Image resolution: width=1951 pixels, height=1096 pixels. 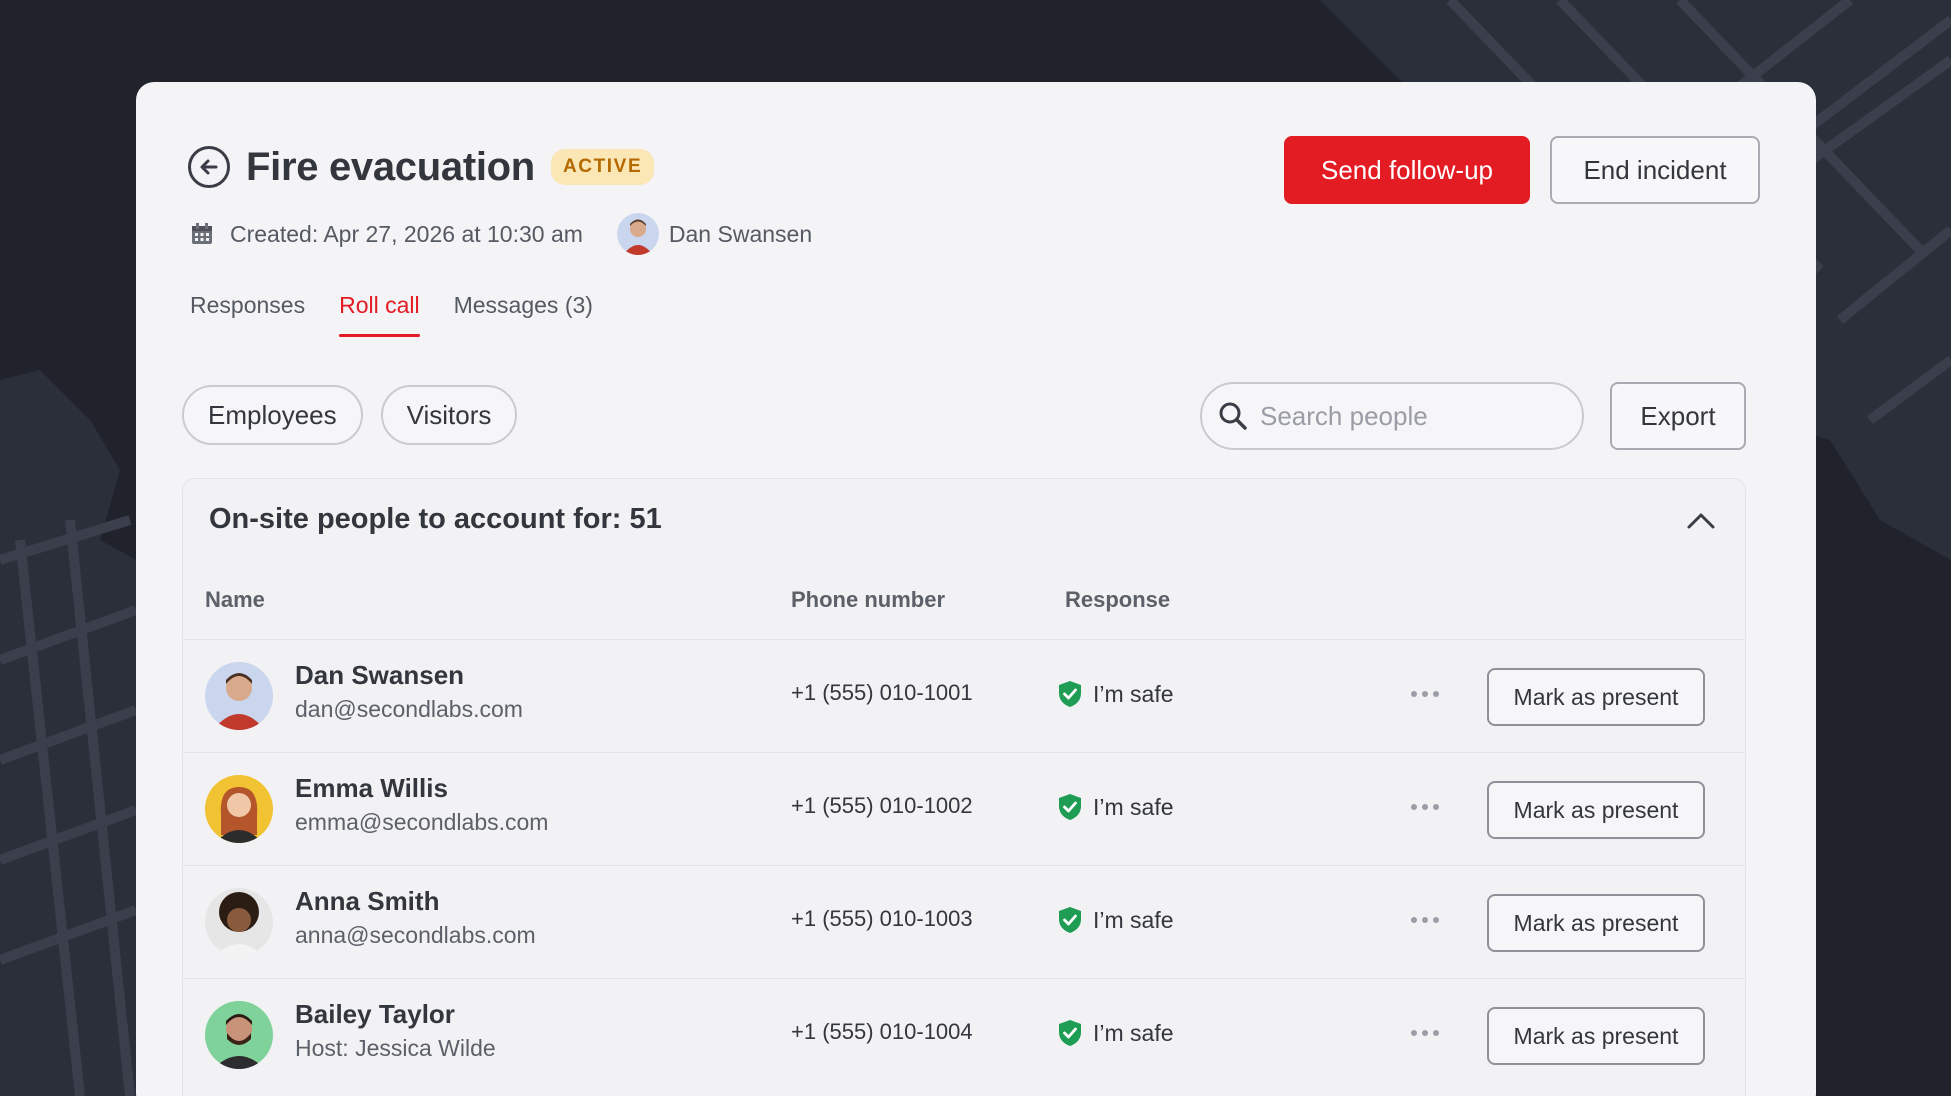 What do you see at coordinates (367, 901) in the screenshot?
I see `person-name: Anna Smith` at bounding box center [367, 901].